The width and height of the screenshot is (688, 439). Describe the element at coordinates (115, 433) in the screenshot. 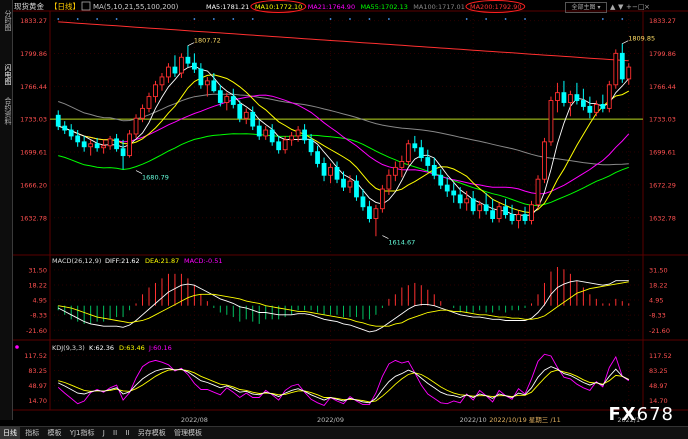

I see `bottom-tab-ii-1: II` at that location.